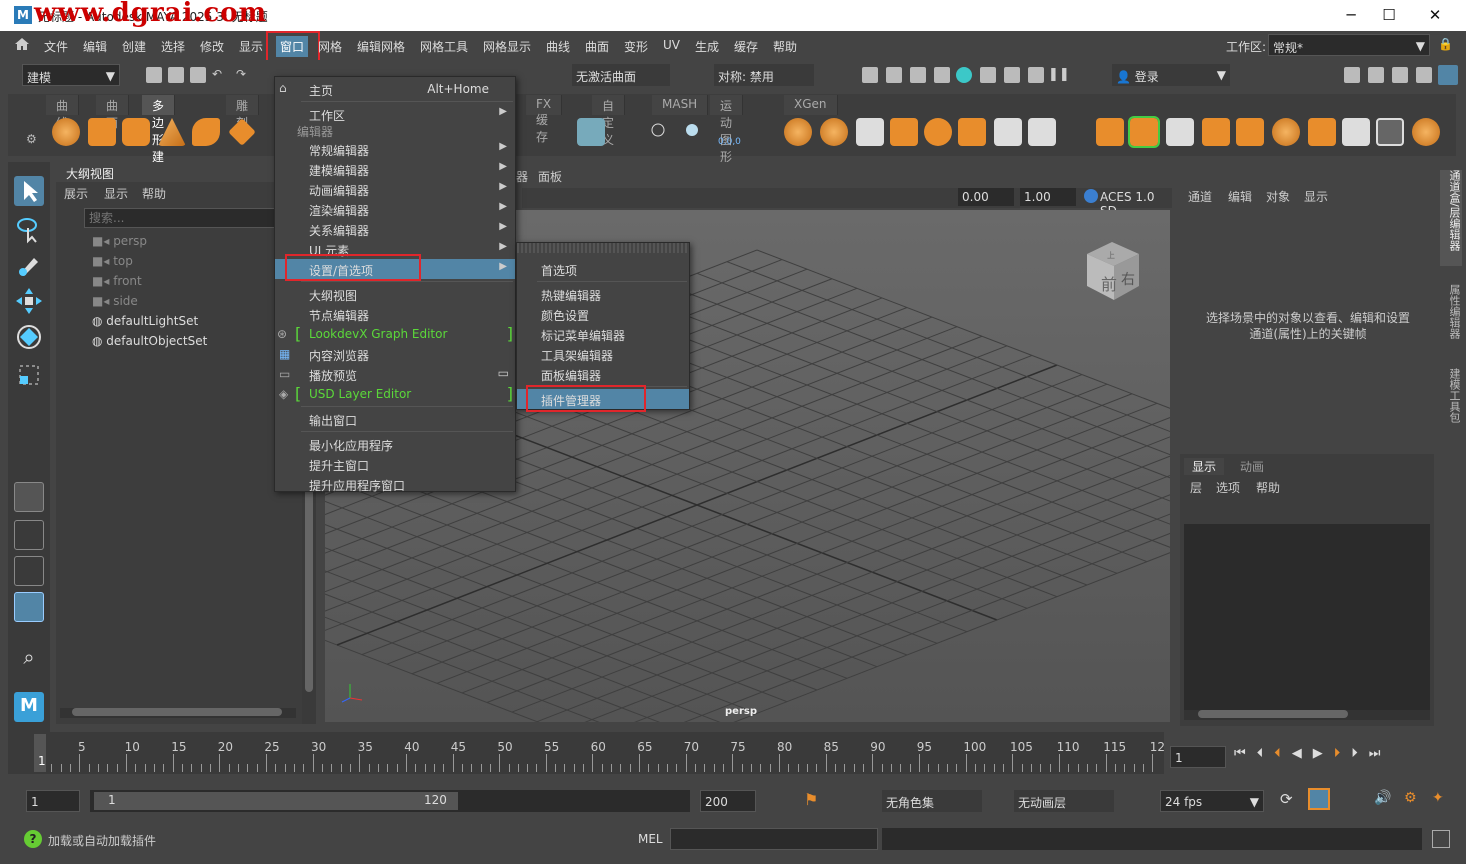  Describe the element at coordinates (558, 46) in the screenshot. I see `menu-curves: 曲线` at that location.